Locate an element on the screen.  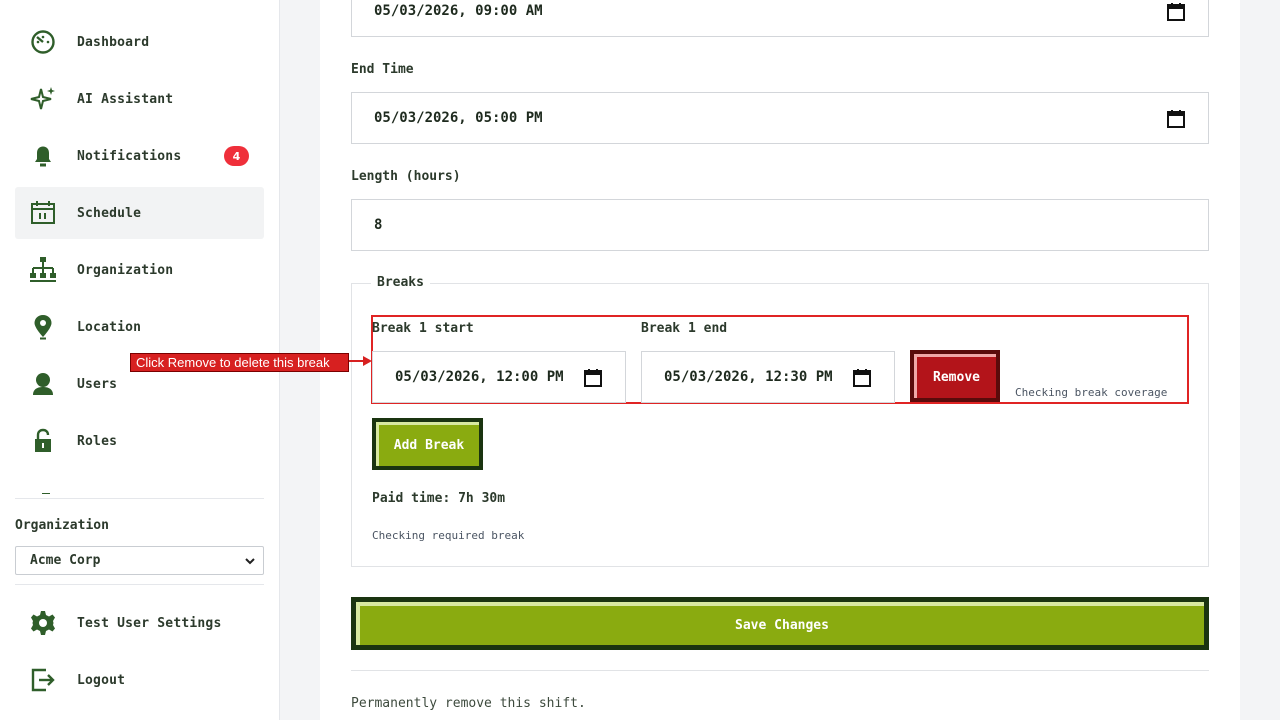
save-changes-button: Save Changes is located at coordinates (780, 623).